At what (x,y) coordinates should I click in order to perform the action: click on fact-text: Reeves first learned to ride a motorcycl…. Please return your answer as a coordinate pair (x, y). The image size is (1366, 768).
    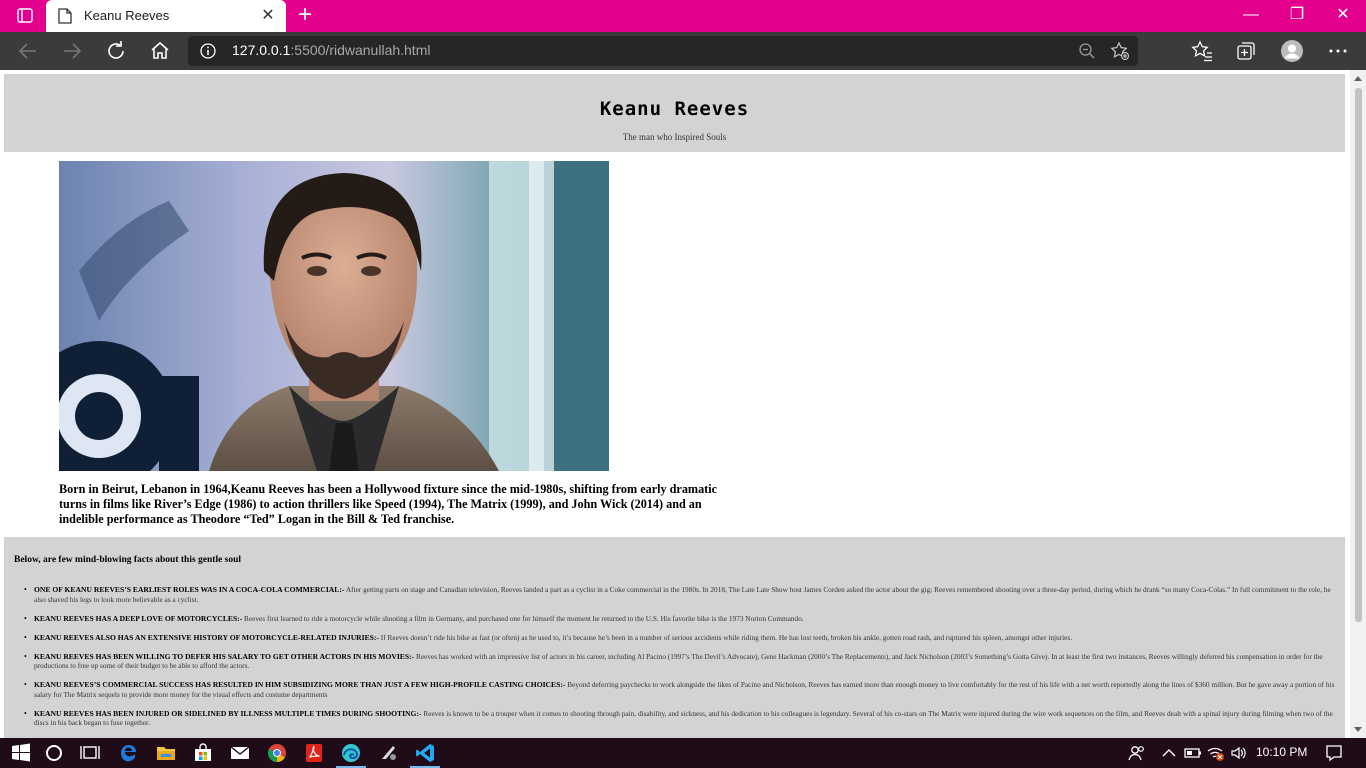
    Looking at the image, I should click on (523, 618).